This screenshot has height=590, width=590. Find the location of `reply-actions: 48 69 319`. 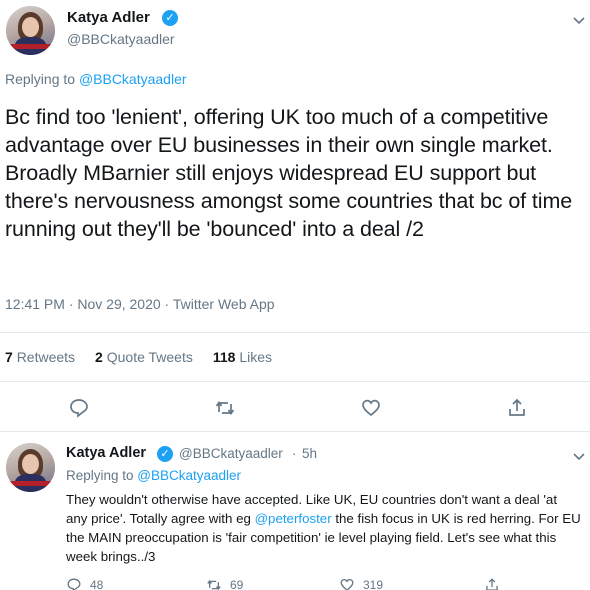

reply-actions: 48 69 319 is located at coordinates (301, 583).